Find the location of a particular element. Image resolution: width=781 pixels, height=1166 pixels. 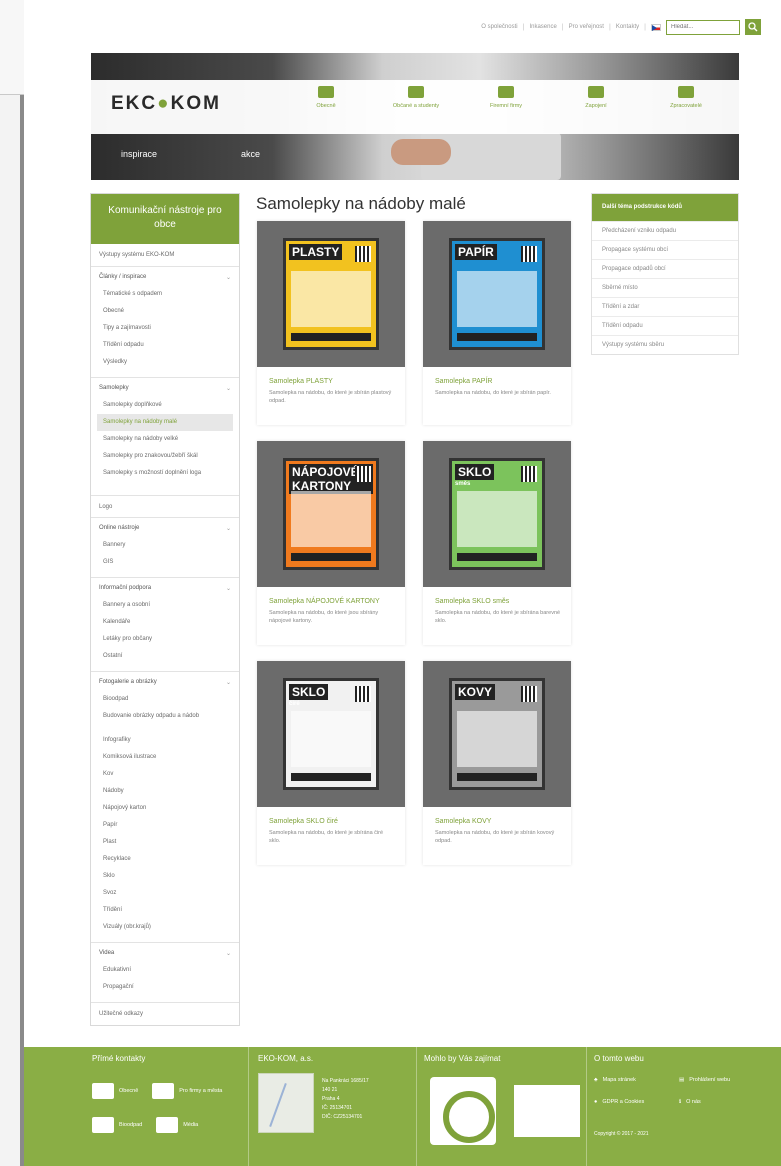

sidebar-group-title: Informační podpora ⌄ is located at coordinates (165, 590).